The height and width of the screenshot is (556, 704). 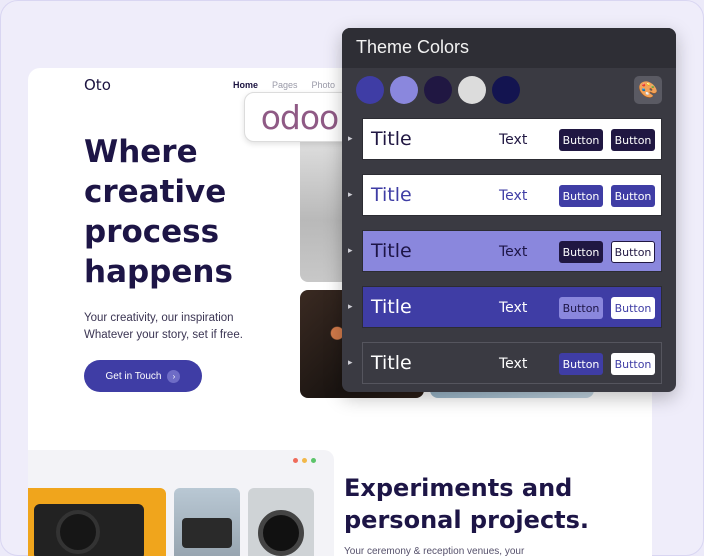 I want to click on color-preset-4: ▸ Title Text Button Button, so click(x=505, y=307).